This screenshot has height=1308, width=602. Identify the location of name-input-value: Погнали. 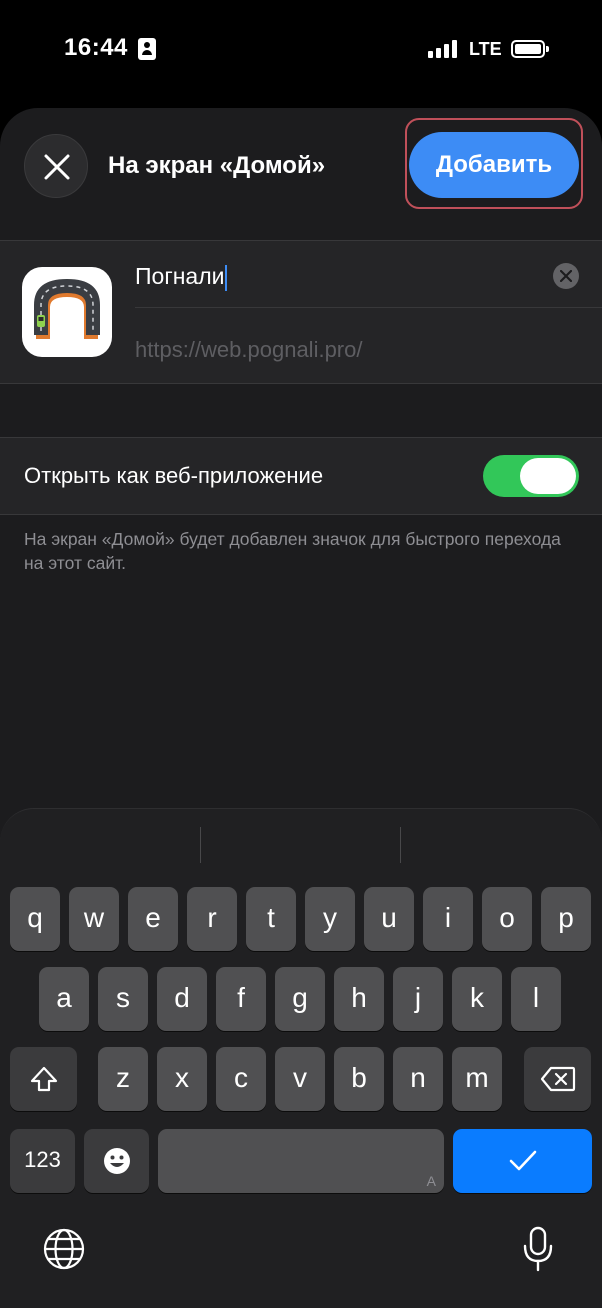
(180, 276).